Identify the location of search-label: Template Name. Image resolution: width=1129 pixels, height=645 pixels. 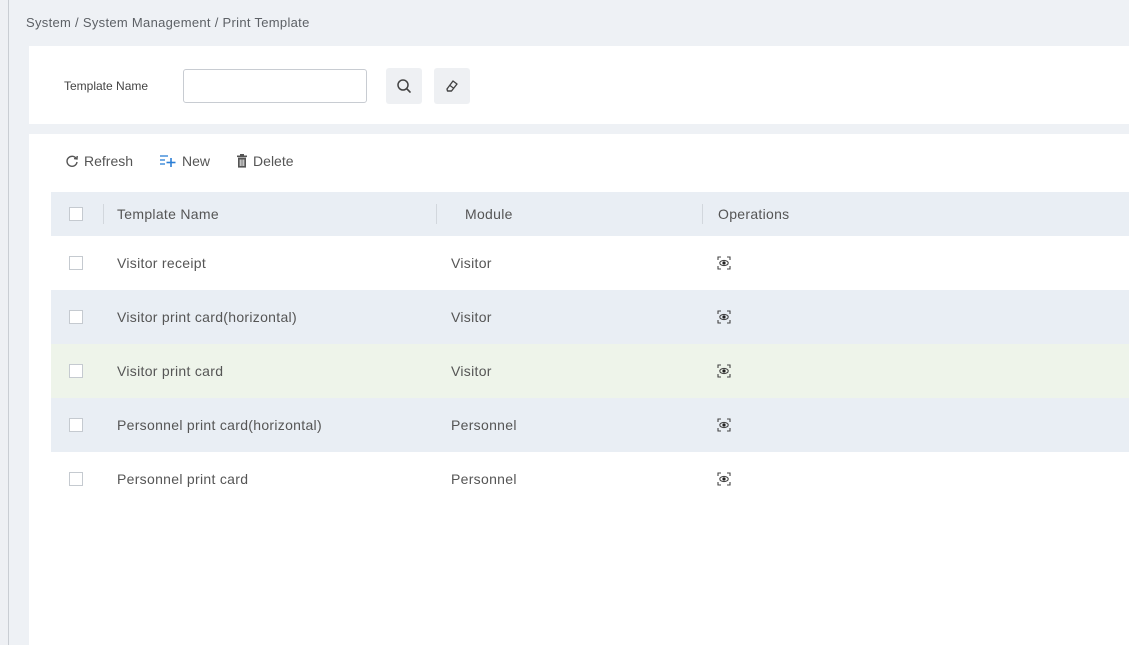
(106, 86).